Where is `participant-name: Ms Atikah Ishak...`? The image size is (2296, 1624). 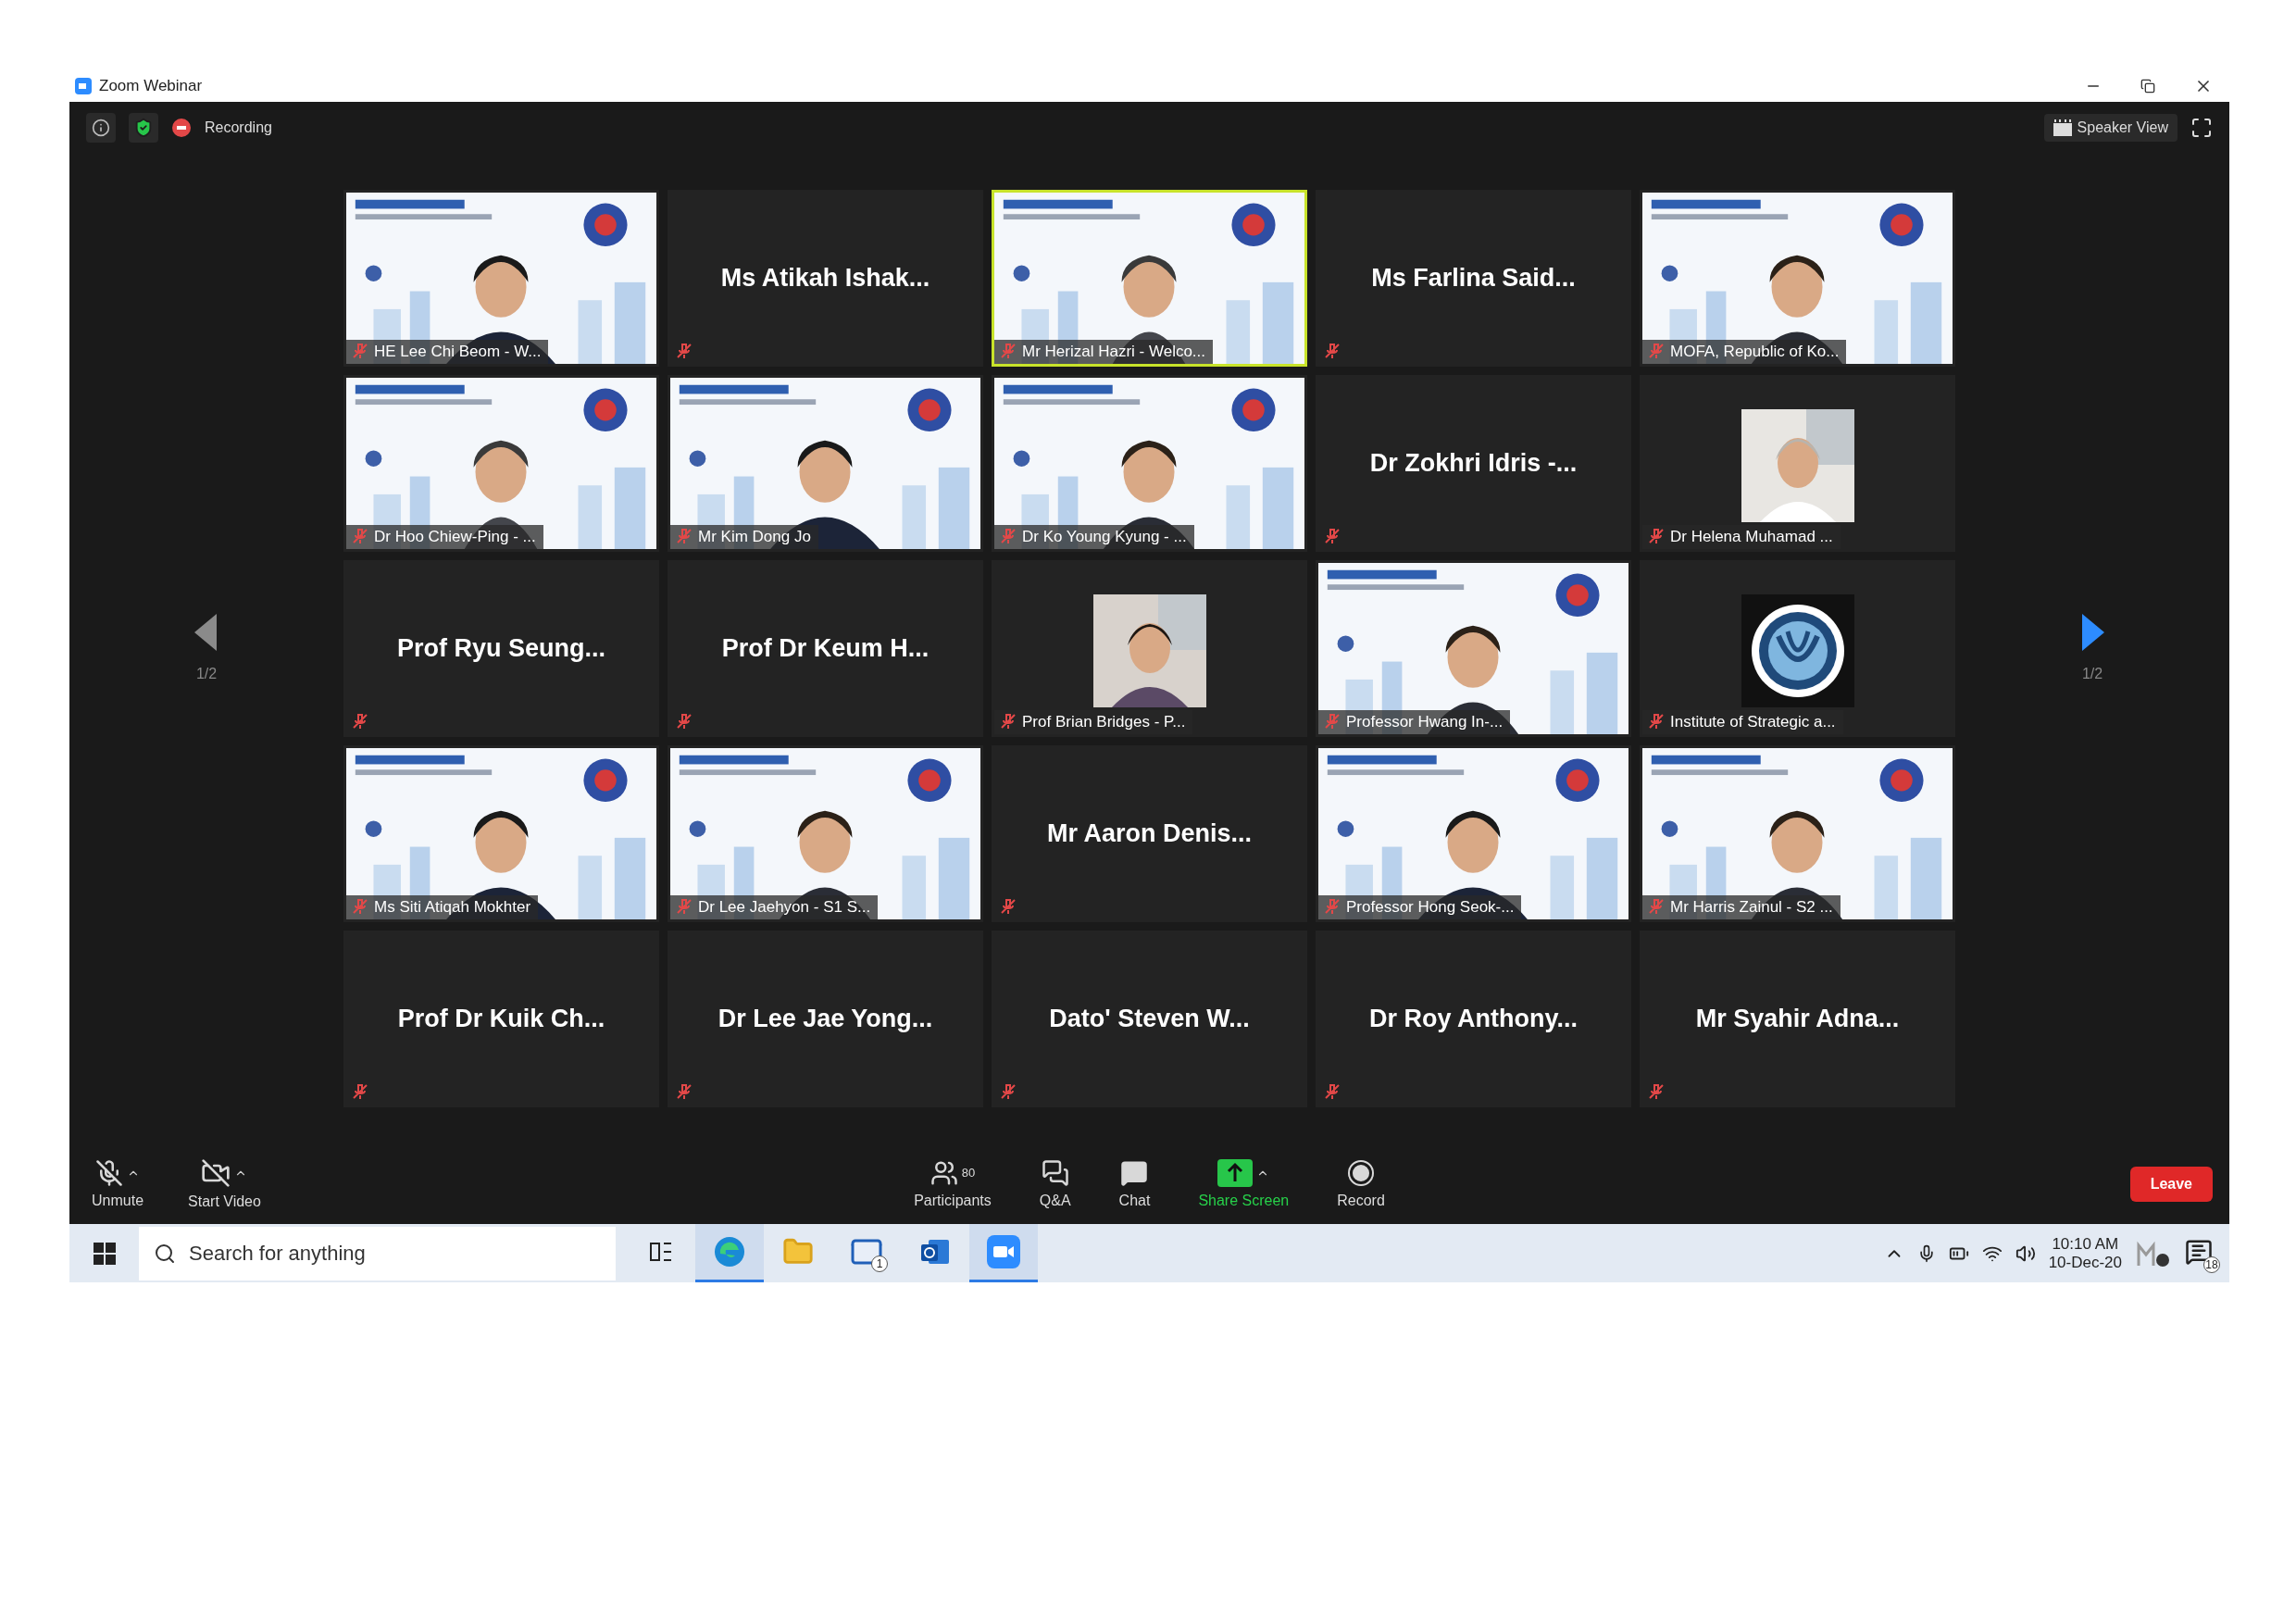 participant-name: Ms Atikah Ishak... is located at coordinates (825, 278).